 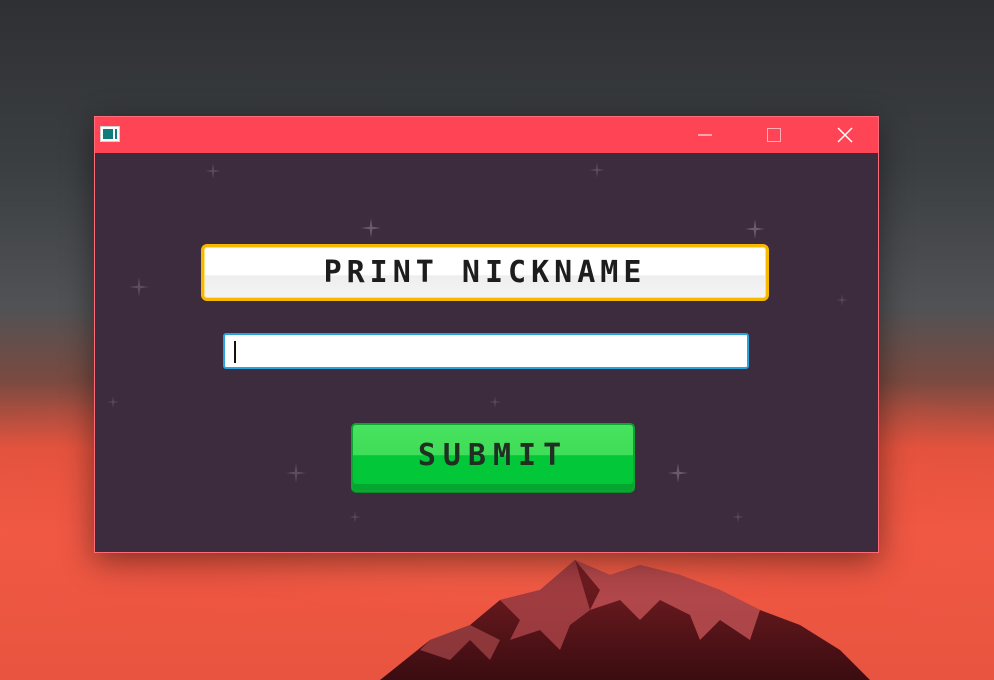 I want to click on app-window-icon, so click(x=110, y=134).